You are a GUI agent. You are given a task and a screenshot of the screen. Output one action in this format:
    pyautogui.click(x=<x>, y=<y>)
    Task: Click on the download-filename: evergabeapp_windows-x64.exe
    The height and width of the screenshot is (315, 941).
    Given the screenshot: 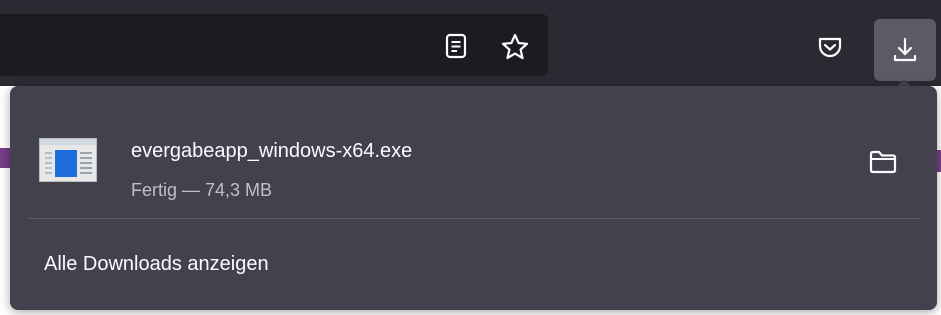 What is the action you would take?
    pyautogui.click(x=272, y=151)
    